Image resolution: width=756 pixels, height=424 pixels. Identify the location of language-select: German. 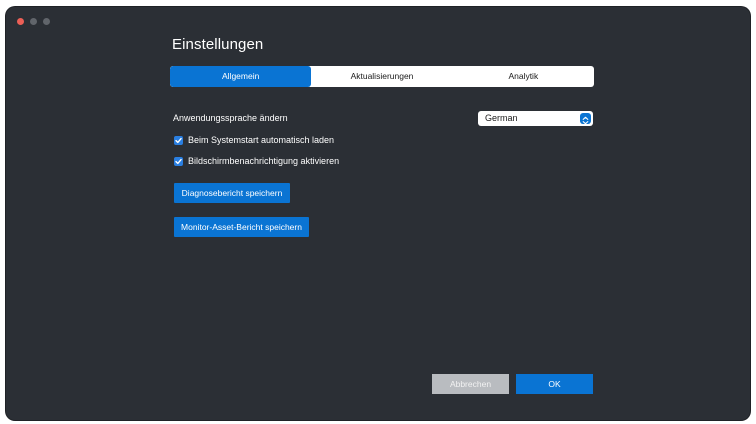
(535, 118).